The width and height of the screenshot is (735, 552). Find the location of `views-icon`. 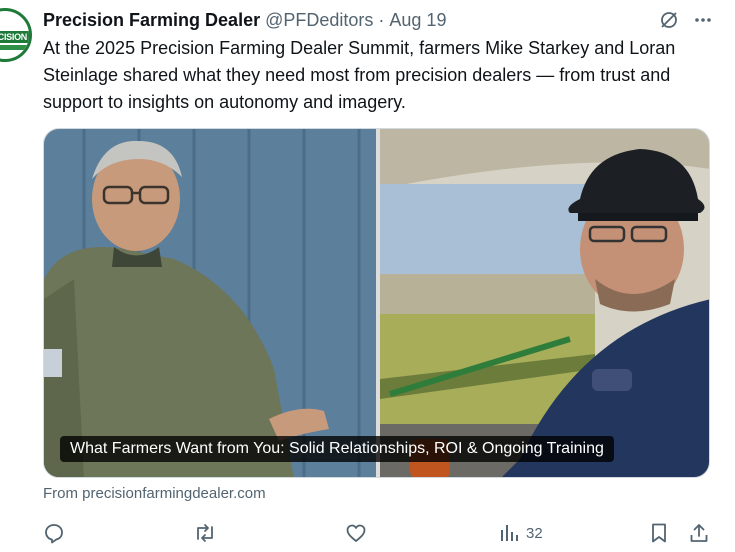

views-icon is located at coordinates (509, 533).